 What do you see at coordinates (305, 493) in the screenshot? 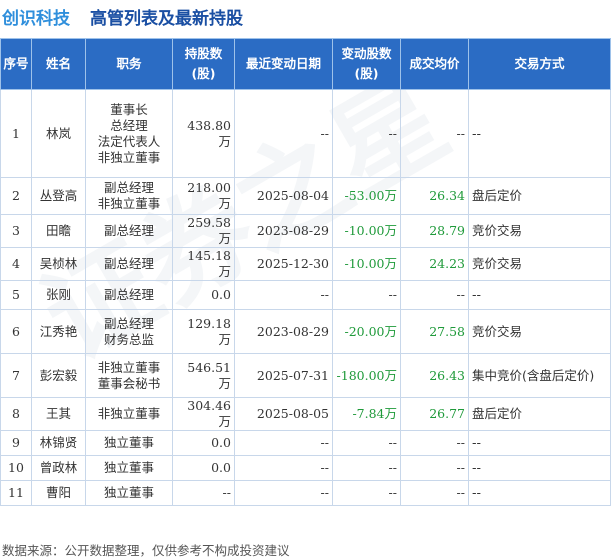
I see `table-row: 11 曹阳 独立董事 -- -- -- -- --` at bounding box center [305, 493].